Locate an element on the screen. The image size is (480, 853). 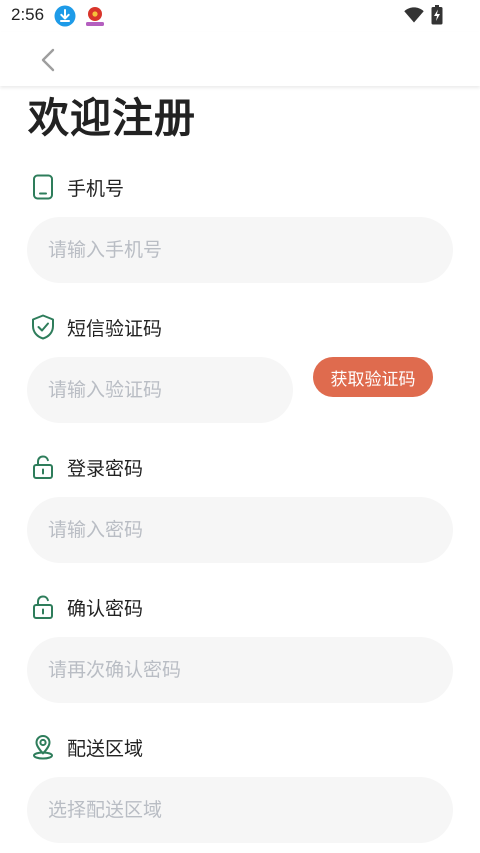
app-notification-icon is located at coordinates (95, 16).